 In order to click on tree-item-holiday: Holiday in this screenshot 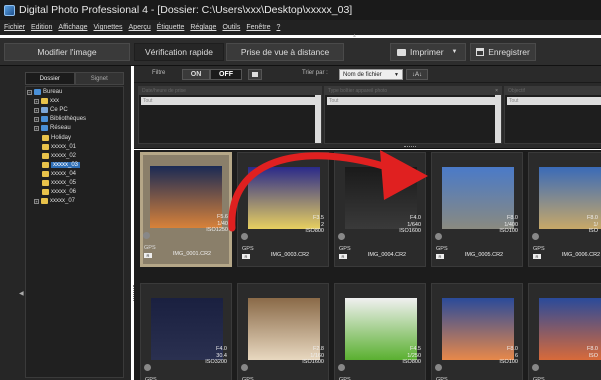, I will do `click(56, 138)`.